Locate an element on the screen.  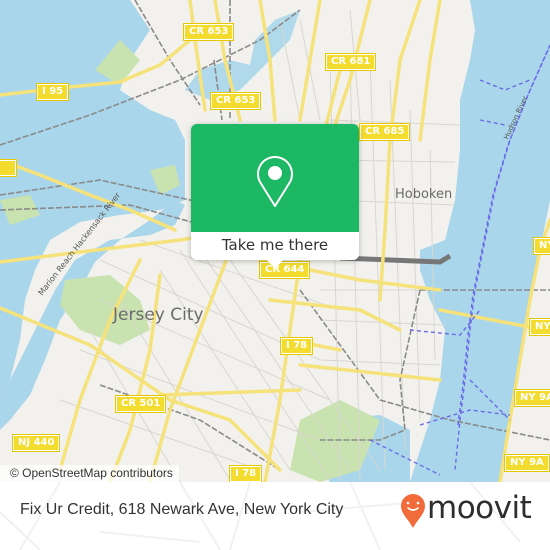
location-popup: Take me there is located at coordinates (275, 196).